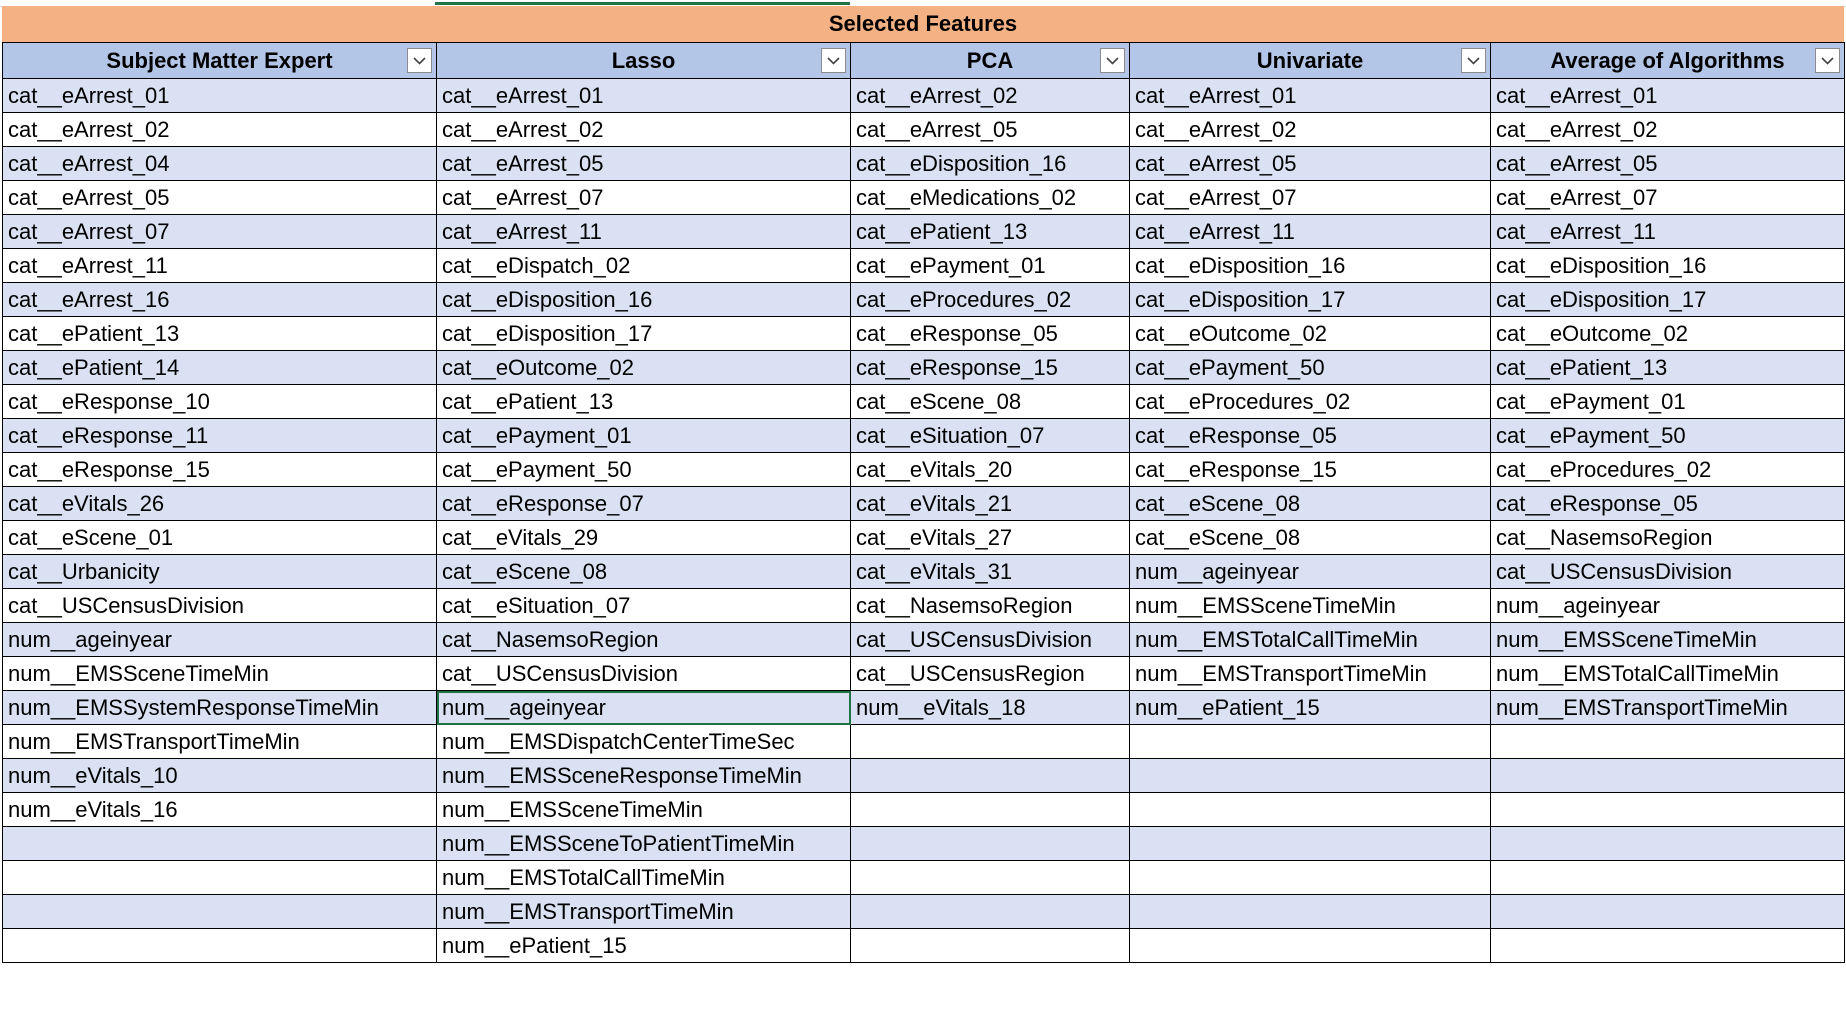  What do you see at coordinates (990, 60) in the screenshot?
I see `column-header: PCA` at bounding box center [990, 60].